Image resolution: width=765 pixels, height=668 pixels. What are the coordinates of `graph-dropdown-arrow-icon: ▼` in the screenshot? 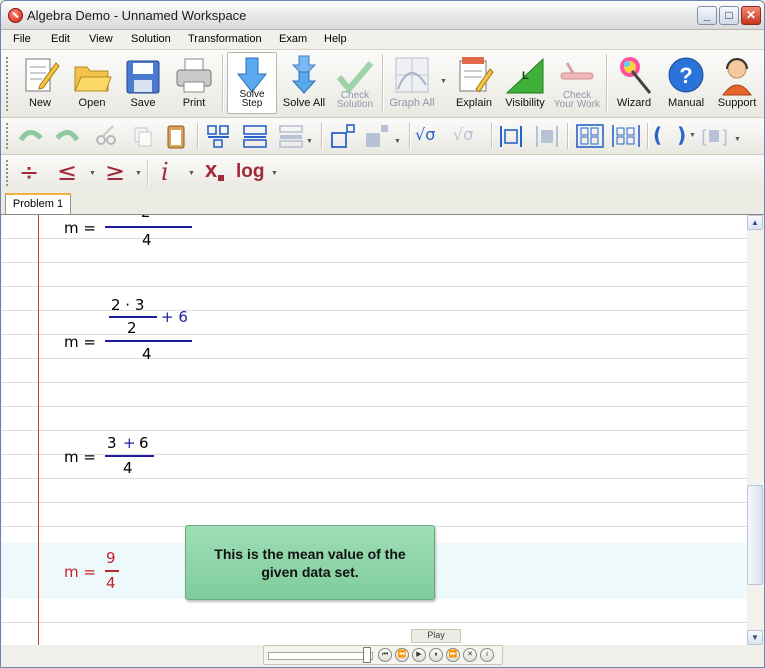 It's located at (443, 81).